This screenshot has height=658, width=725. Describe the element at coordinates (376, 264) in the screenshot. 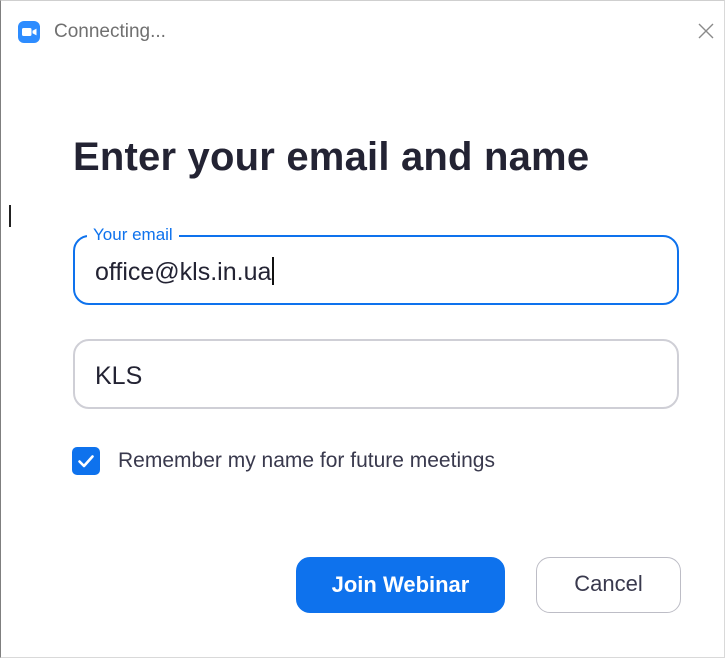

I see `email-field: Your email office@kls.in.ua` at that location.